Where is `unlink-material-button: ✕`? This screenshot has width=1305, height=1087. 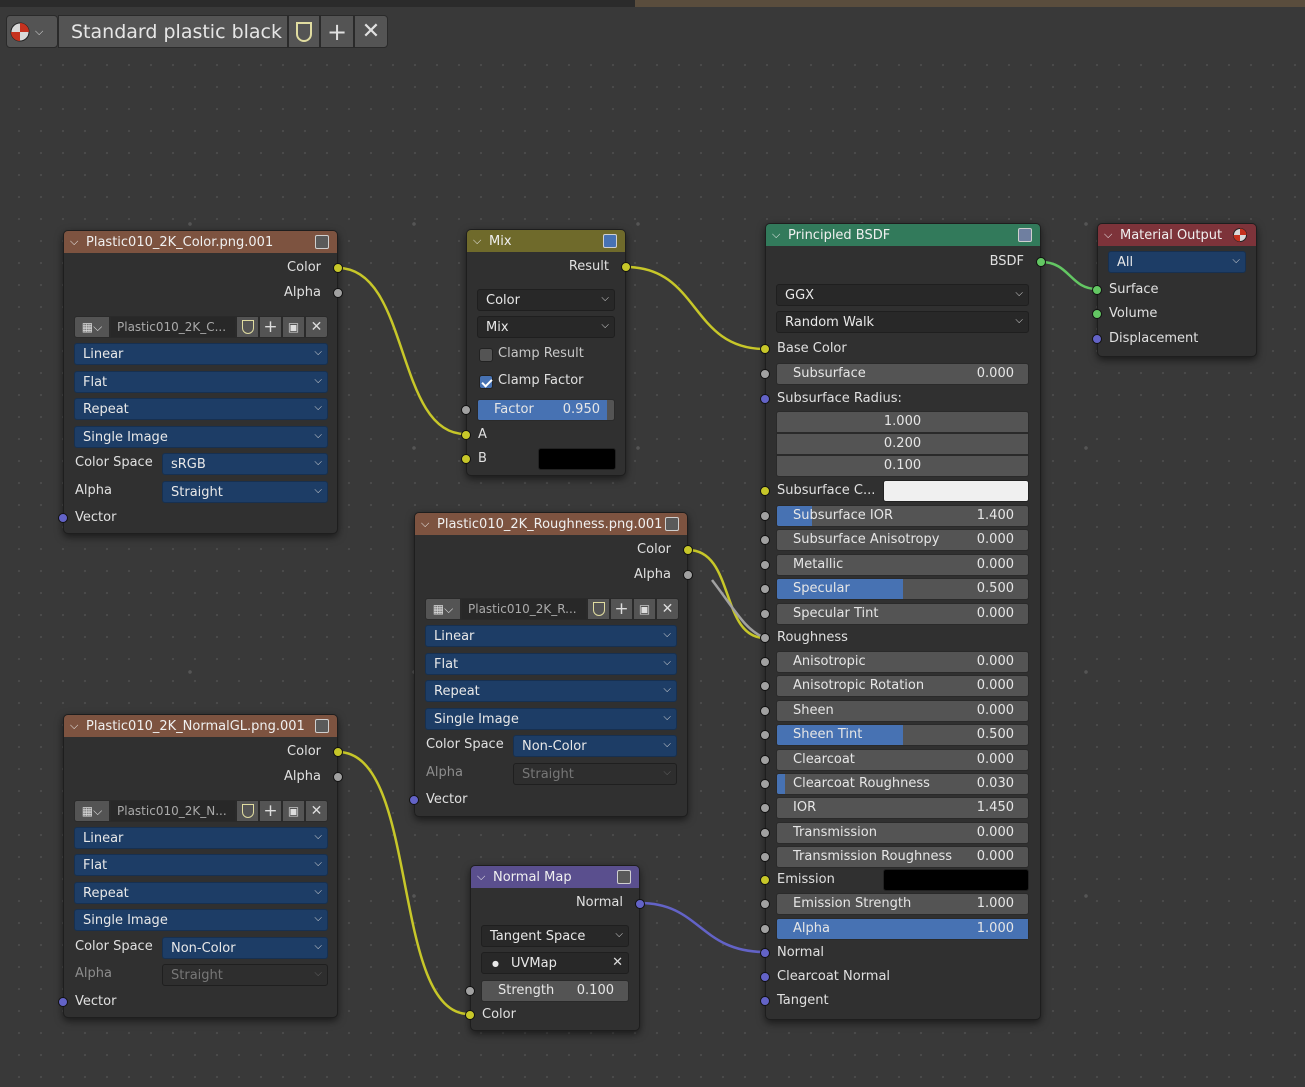 unlink-material-button: ✕ is located at coordinates (371, 31).